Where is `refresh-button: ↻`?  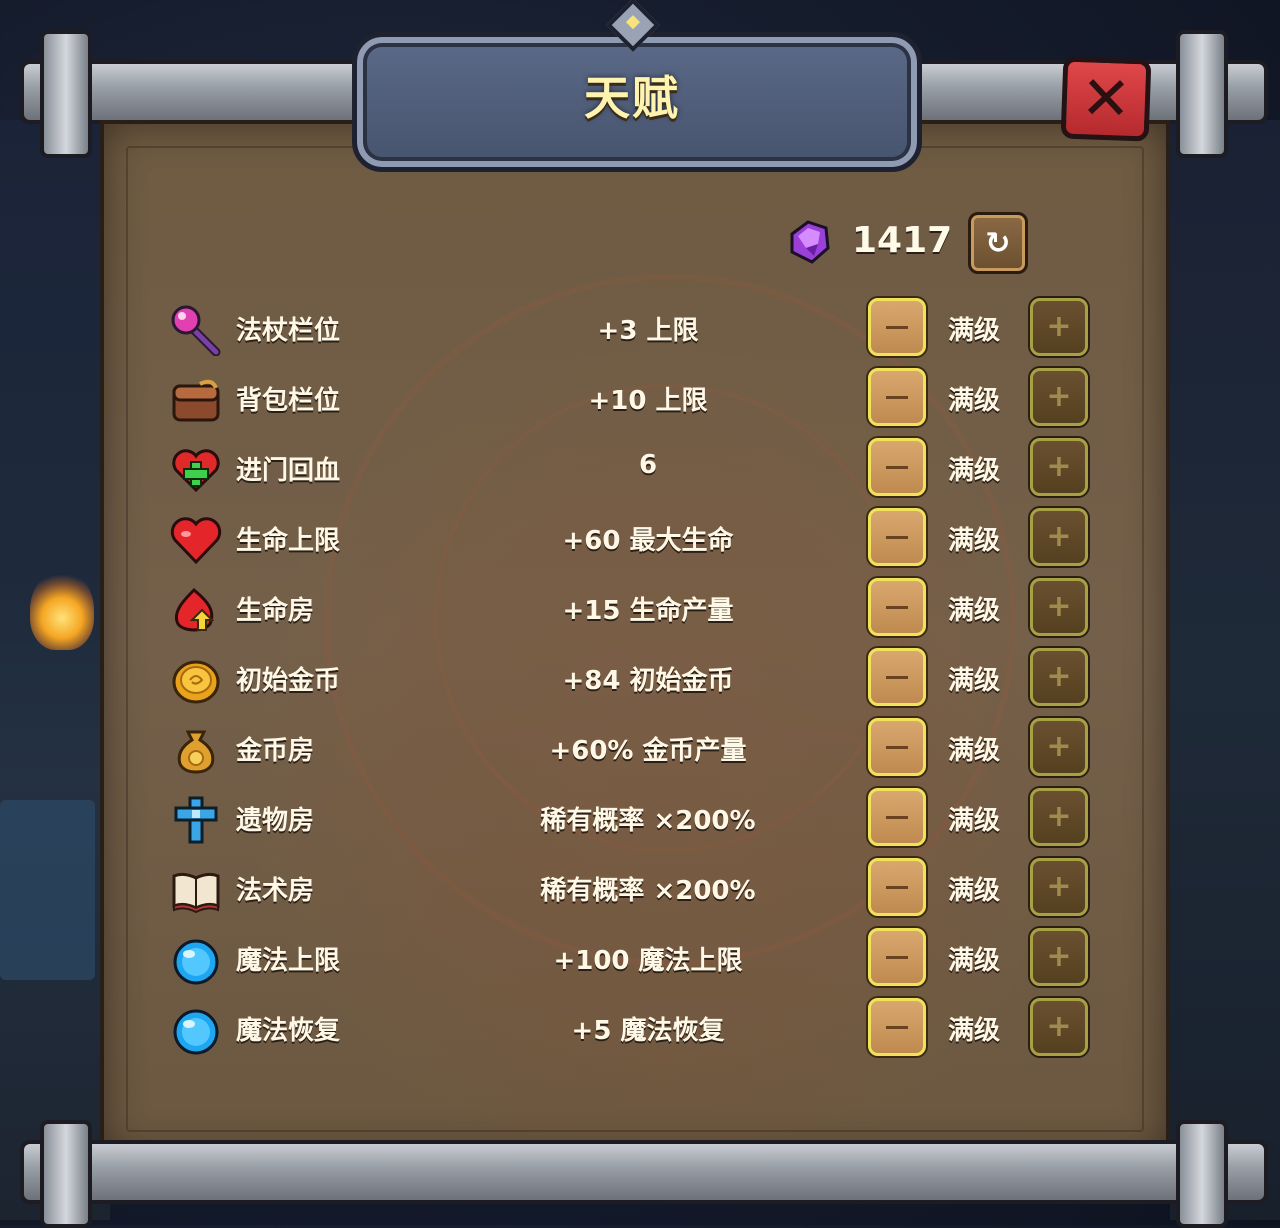
refresh-button: ↻ is located at coordinates (998, 243).